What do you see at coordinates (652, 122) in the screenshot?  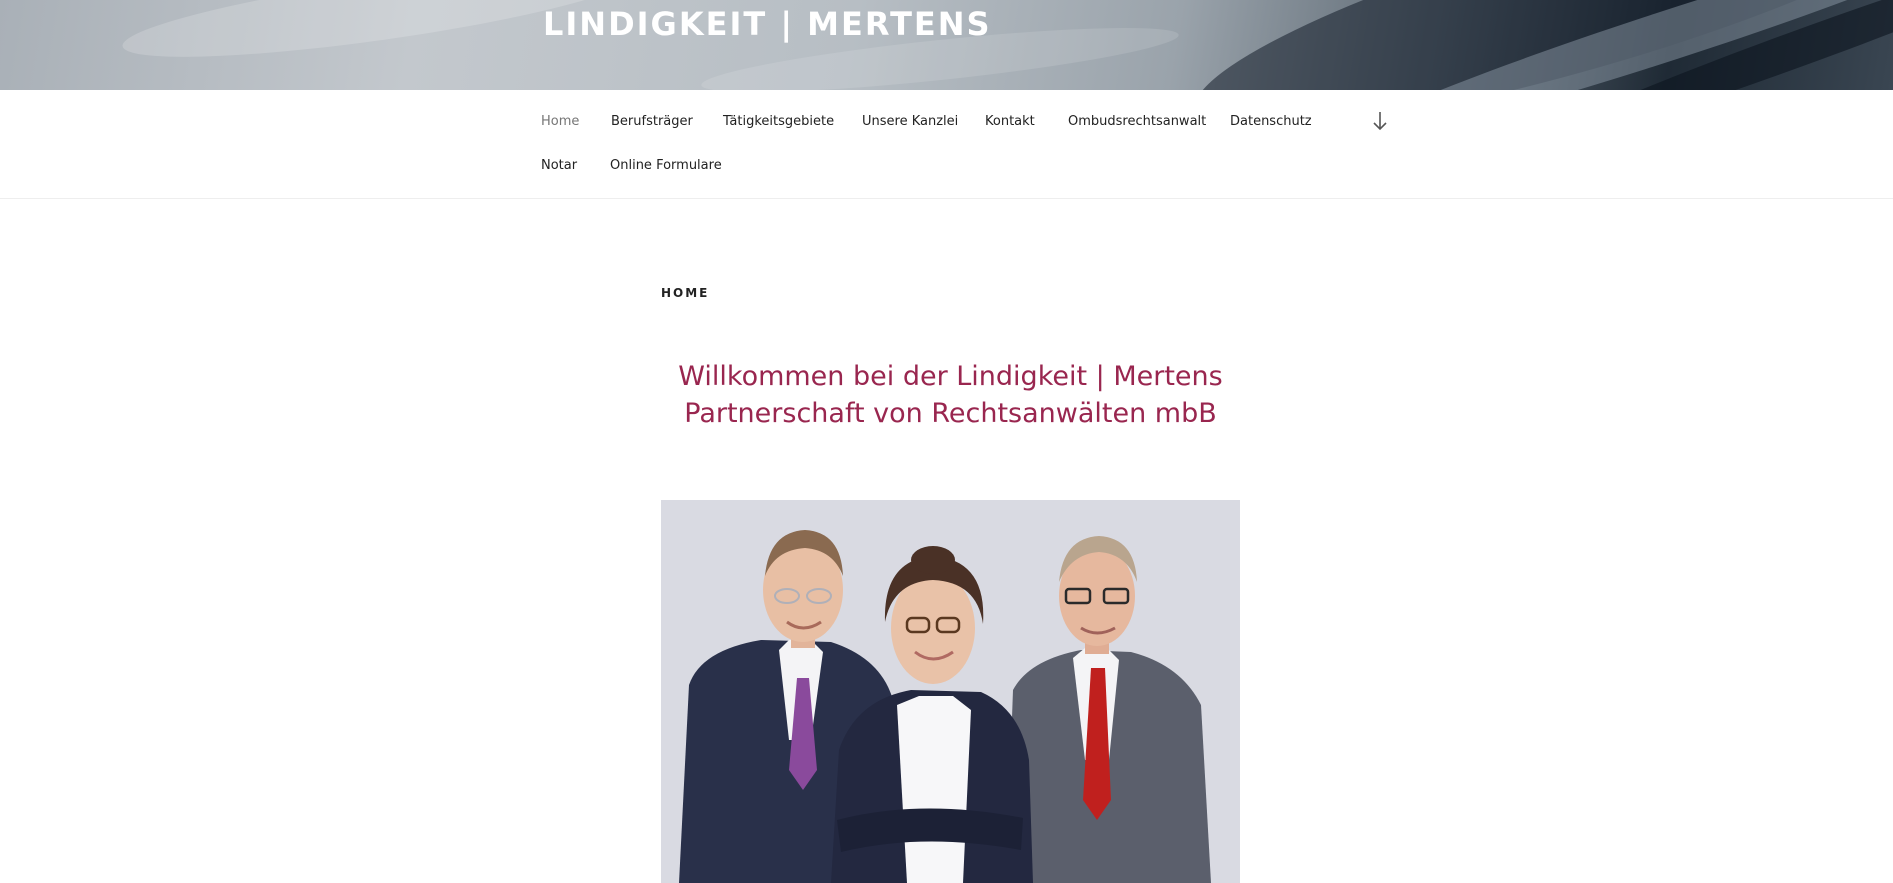 I see `nav-item-berufstraeger: Berufsträger` at bounding box center [652, 122].